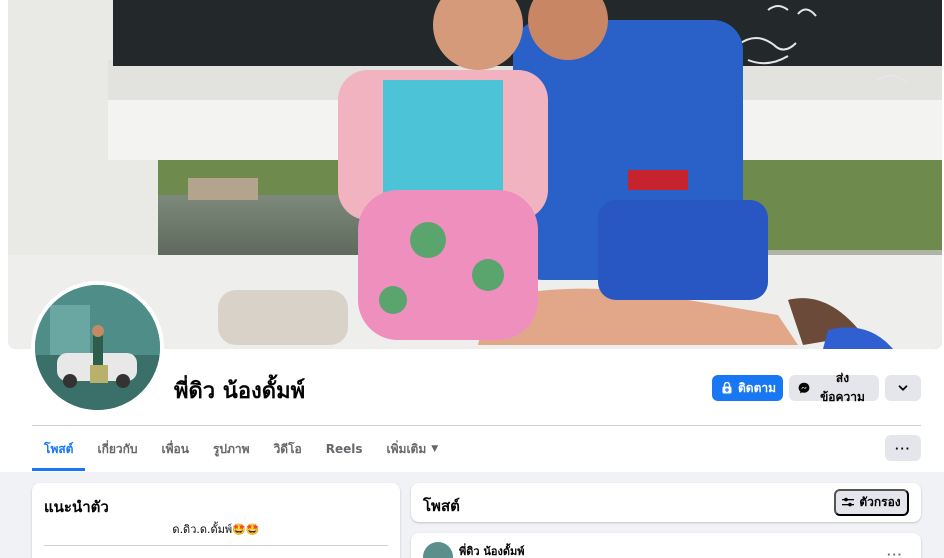 The image size is (944, 558). Describe the element at coordinates (848, 503) in the screenshot. I see `filter-sliders-icon` at that location.